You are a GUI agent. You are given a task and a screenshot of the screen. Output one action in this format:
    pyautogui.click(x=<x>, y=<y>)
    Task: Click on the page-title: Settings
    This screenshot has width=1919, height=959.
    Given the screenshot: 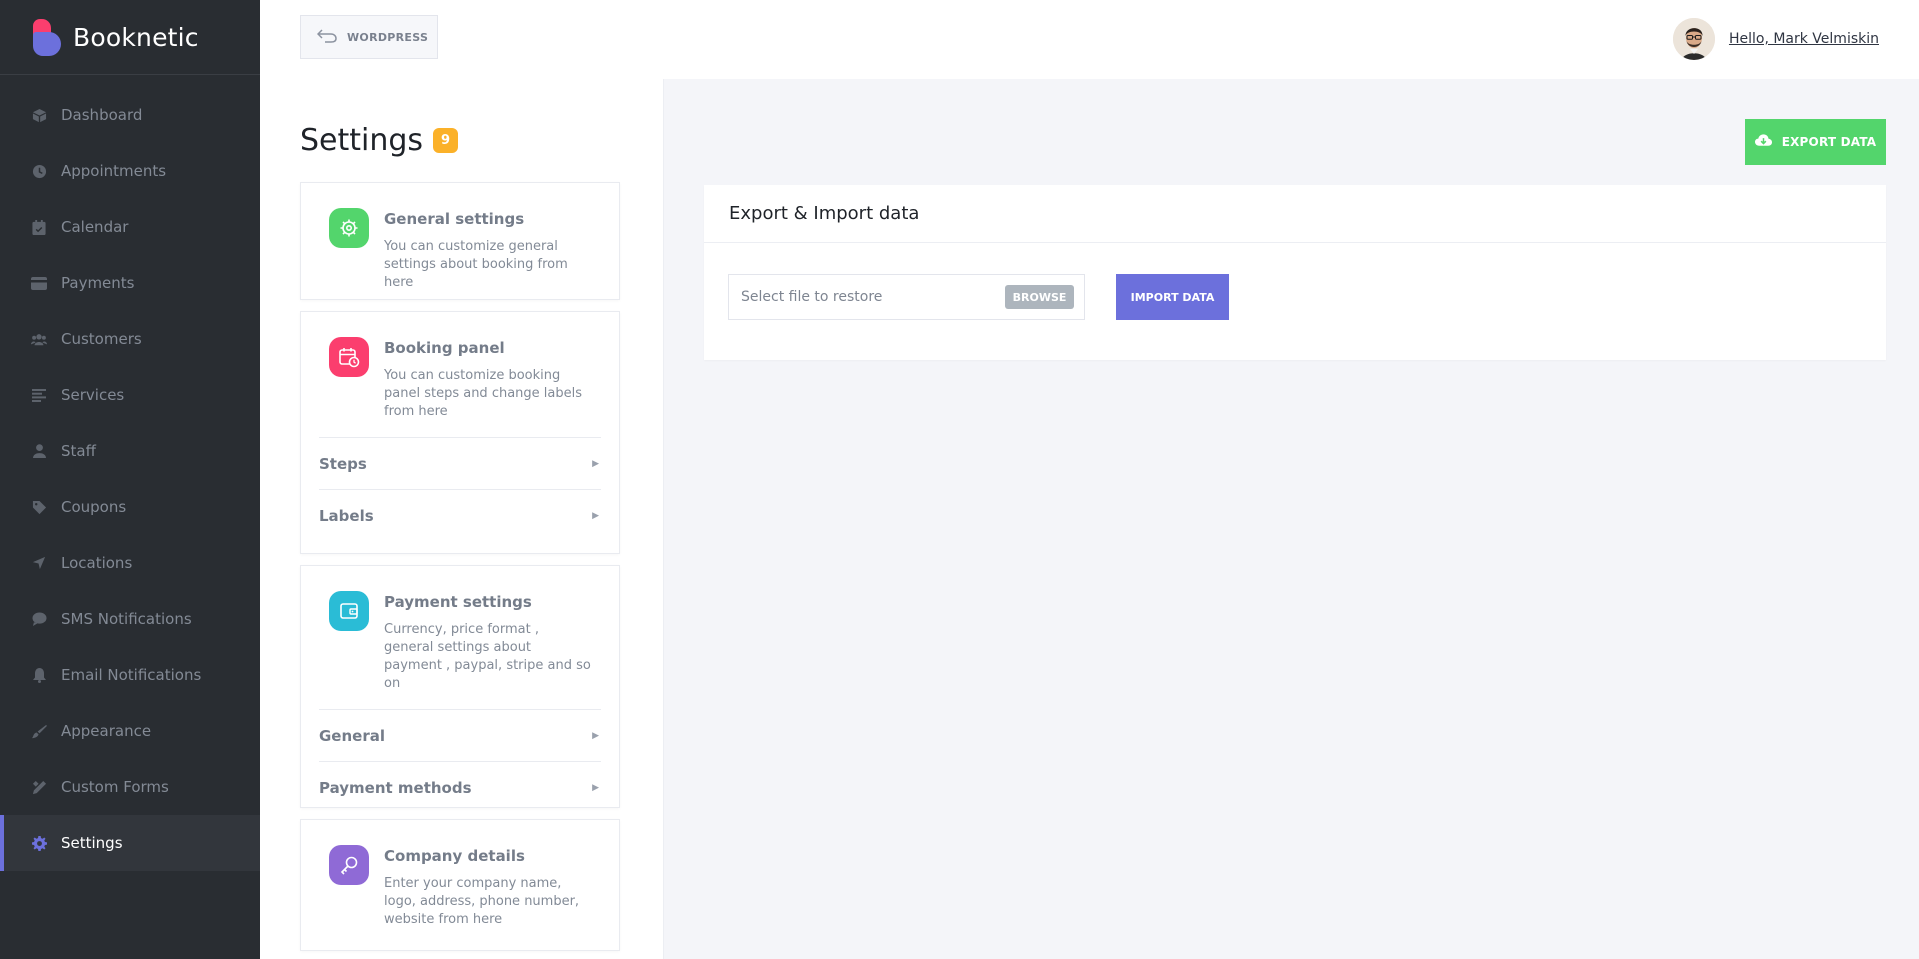 What is the action you would take?
    pyautogui.click(x=362, y=140)
    